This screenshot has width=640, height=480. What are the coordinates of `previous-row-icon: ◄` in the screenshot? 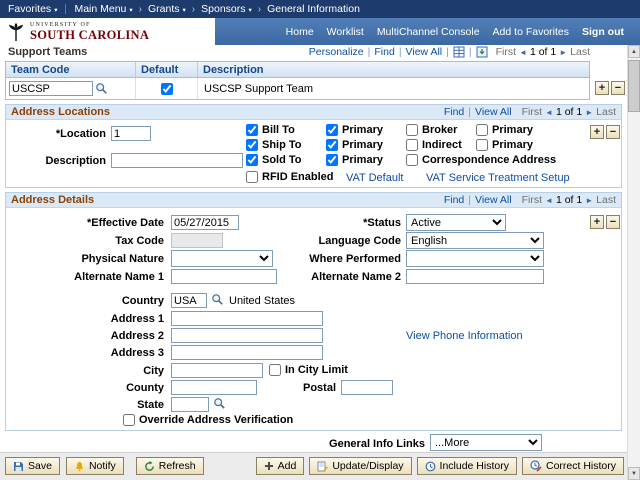 It's located at (523, 52).